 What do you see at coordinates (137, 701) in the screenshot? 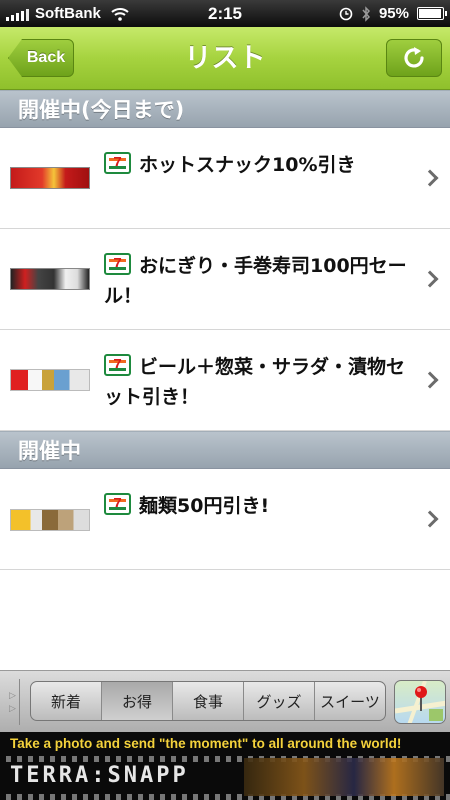
I see `tab-deals: お得` at bounding box center [137, 701].